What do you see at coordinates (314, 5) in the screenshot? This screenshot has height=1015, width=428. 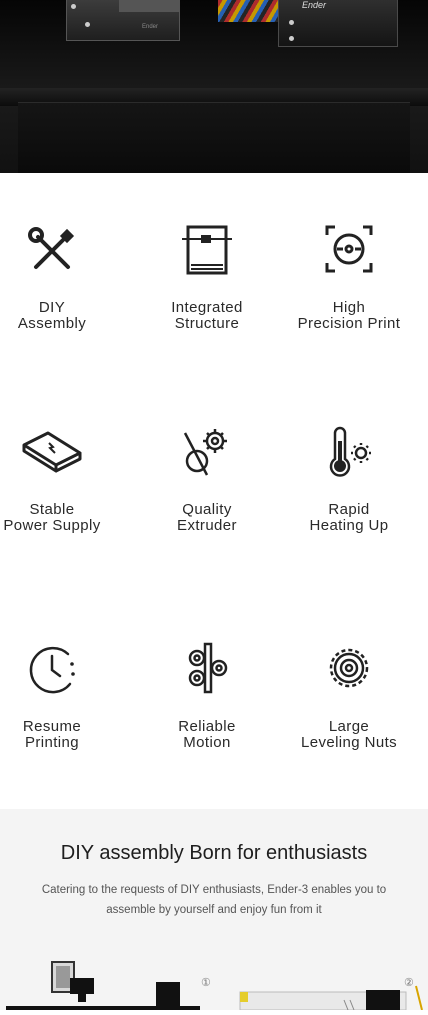 I see `hero-brand-text: Ender` at bounding box center [314, 5].